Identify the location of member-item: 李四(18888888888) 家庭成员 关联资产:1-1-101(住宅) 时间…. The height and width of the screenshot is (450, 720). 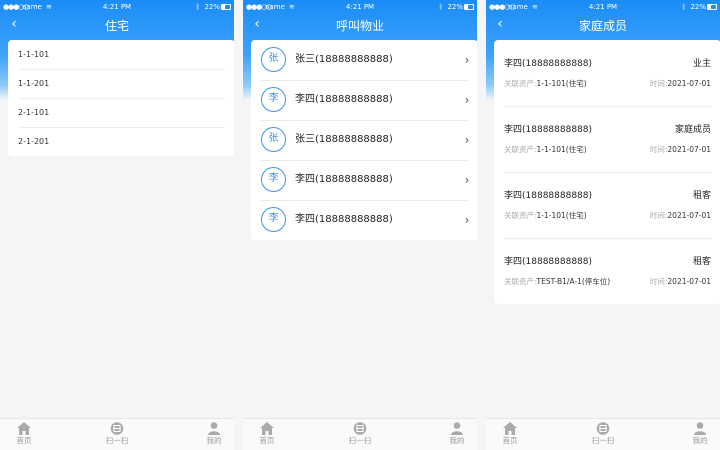
(607, 139).